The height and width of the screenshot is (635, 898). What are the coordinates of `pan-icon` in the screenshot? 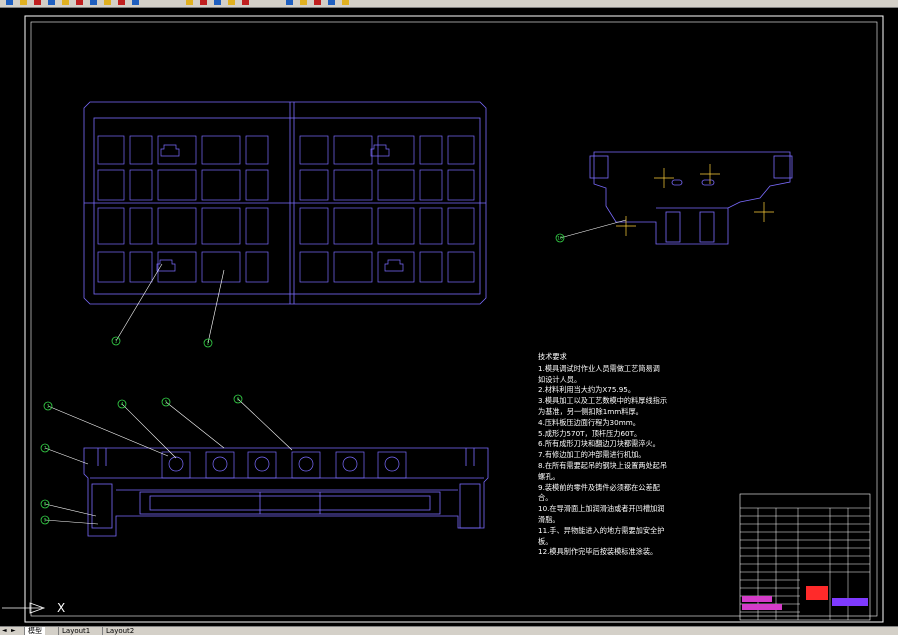 It's located at (189, 3).